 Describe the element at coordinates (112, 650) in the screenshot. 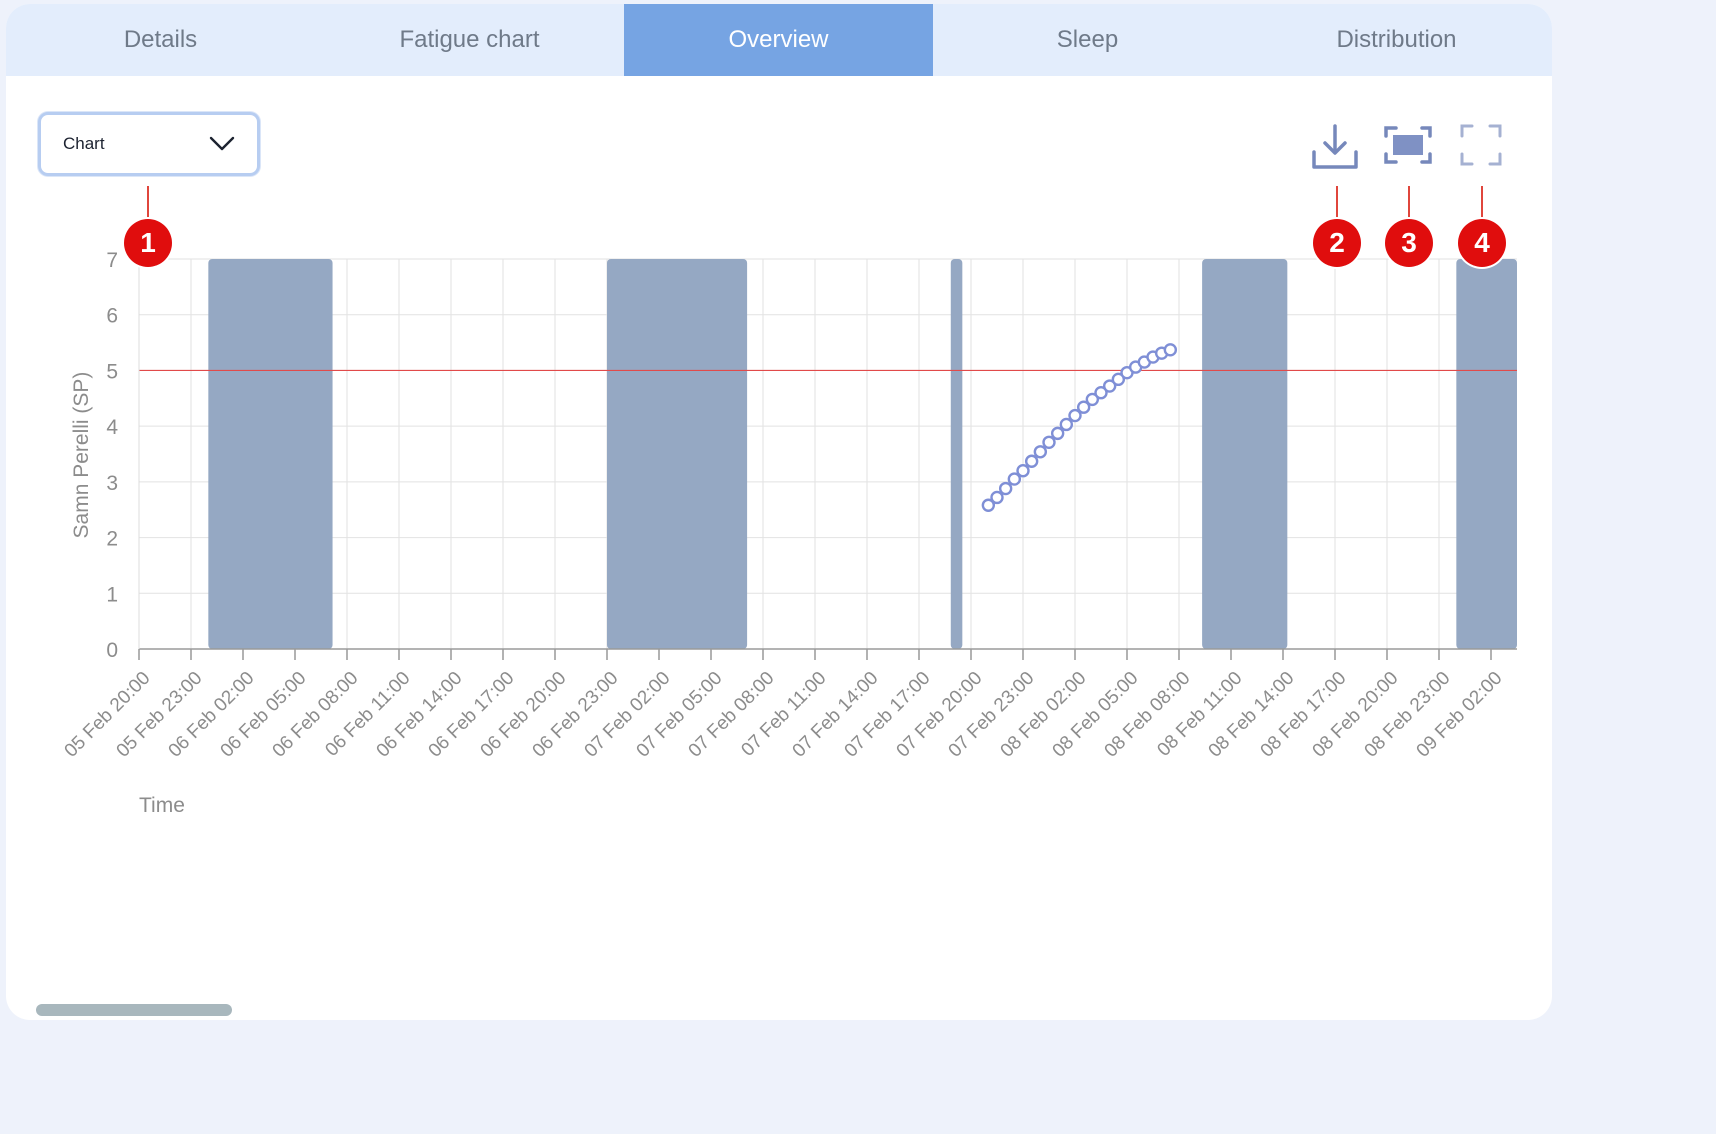

I see `y-tick-label: 0` at that location.